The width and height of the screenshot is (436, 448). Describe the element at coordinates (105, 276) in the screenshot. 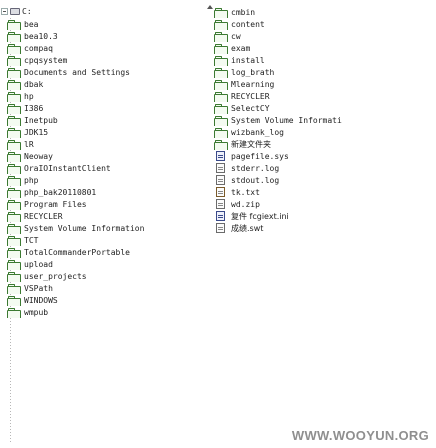

I see `list-item: user_projects` at that location.